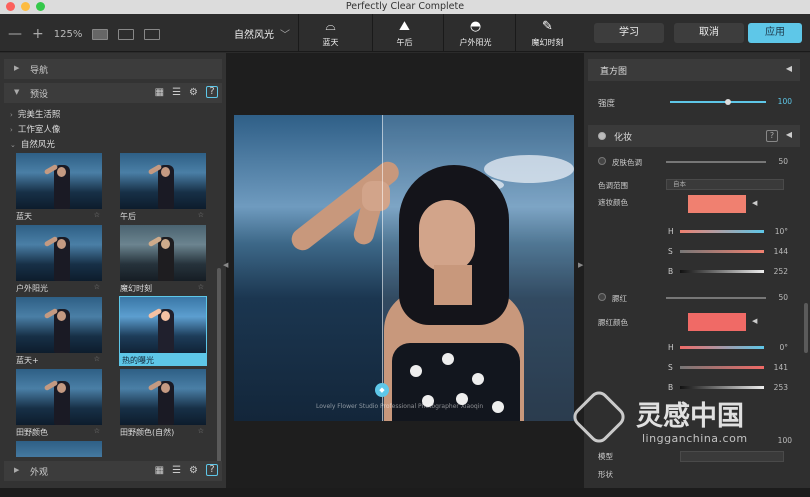 Image resolution: width=810 pixels, height=497 pixels. What do you see at coordinates (138, 360) in the screenshot?
I see `preset-thumb-label: 热的曝光` at bounding box center [138, 360].